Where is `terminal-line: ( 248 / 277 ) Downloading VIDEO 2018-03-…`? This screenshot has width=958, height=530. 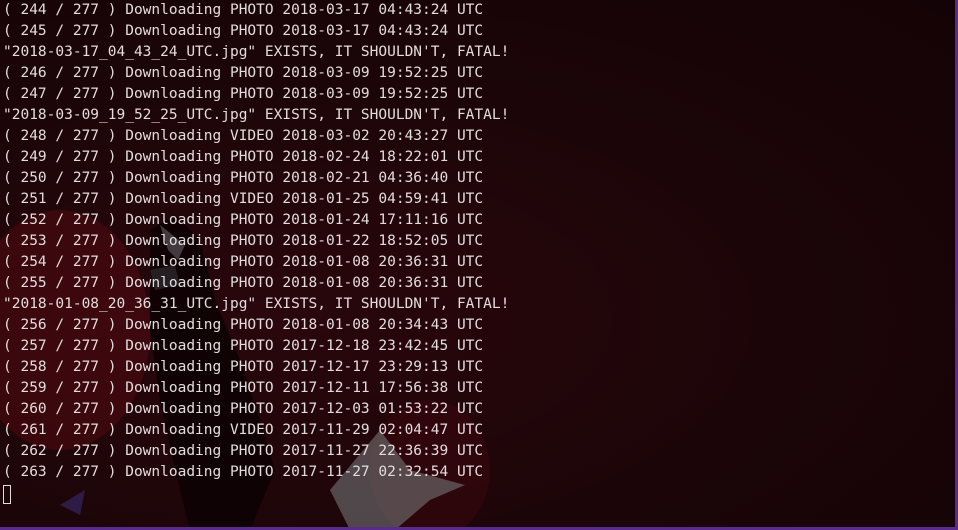
terminal-line: ( 248 / 277 ) Downloading VIDEO 2018-03-… is located at coordinates (243, 136).